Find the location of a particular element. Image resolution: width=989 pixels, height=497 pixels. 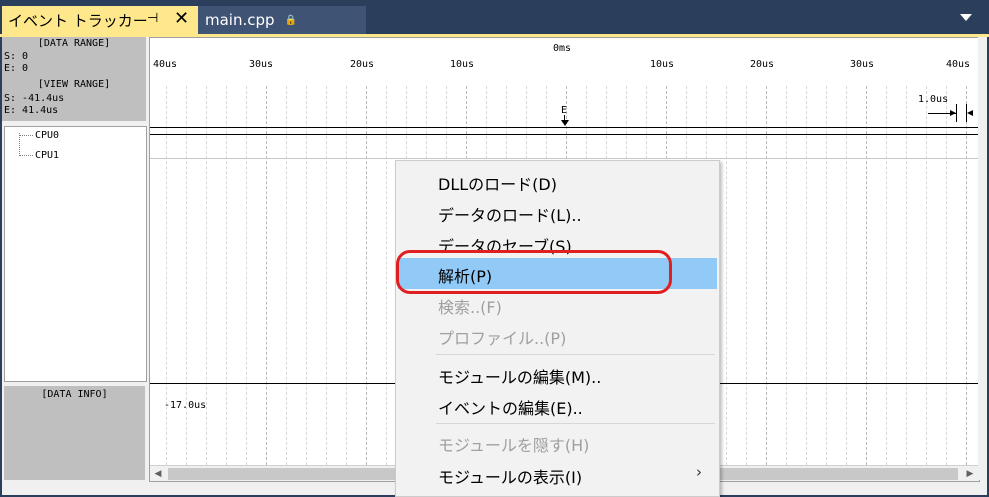

menu-item-show-module: モジュールの表示(I) › is located at coordinates (557, 474).